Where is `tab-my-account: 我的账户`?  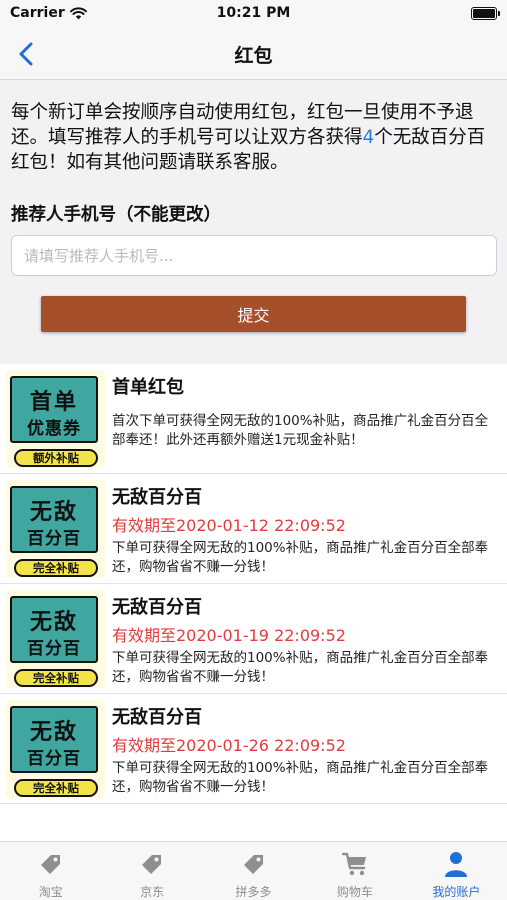
tab-my-account: 我的账户 is located at coordinates (456, 871).